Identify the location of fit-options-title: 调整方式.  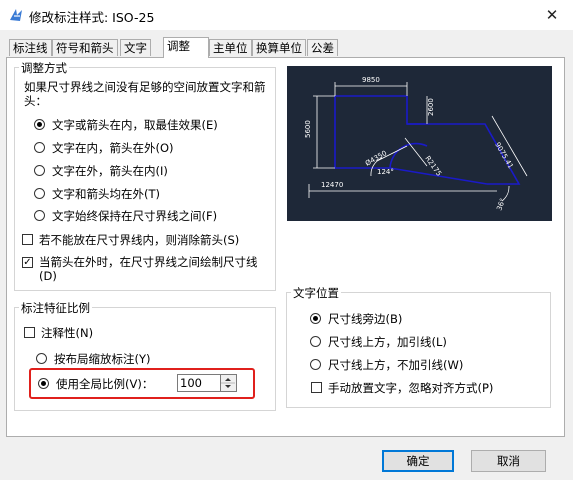
(44, 68).